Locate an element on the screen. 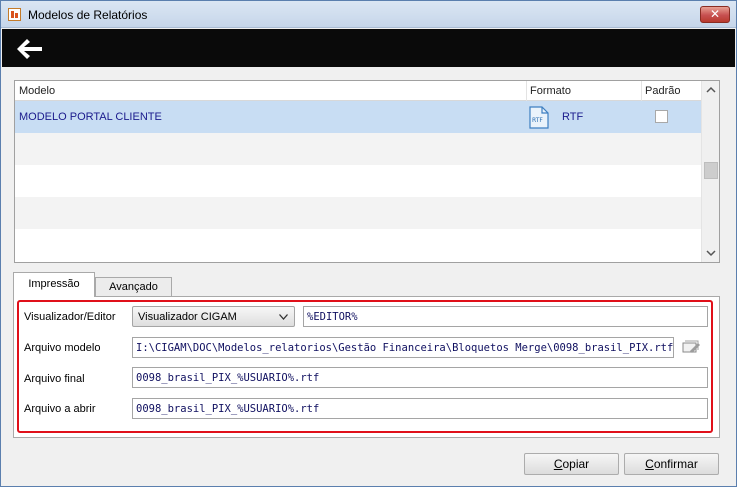  visualizador-selected-value: Visualizador CIGAM is located at coordinates (187, 317).